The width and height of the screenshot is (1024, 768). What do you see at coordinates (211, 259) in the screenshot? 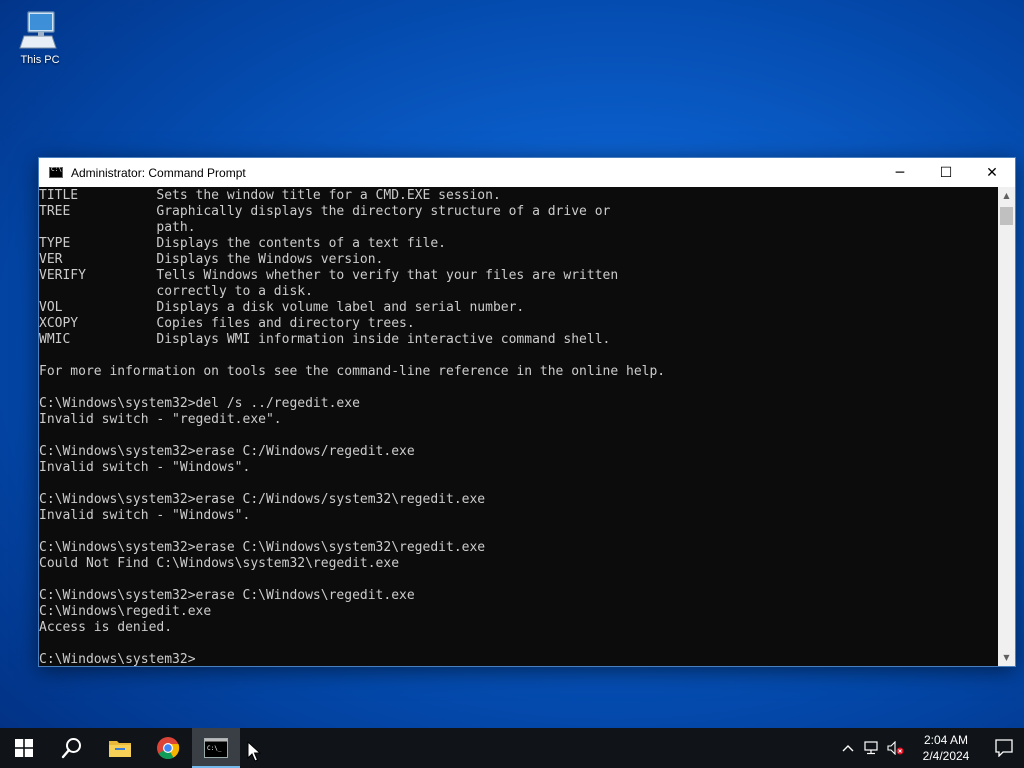
I see `console-line: VER Displays the Windows version.` at bounding box center [211, 259].